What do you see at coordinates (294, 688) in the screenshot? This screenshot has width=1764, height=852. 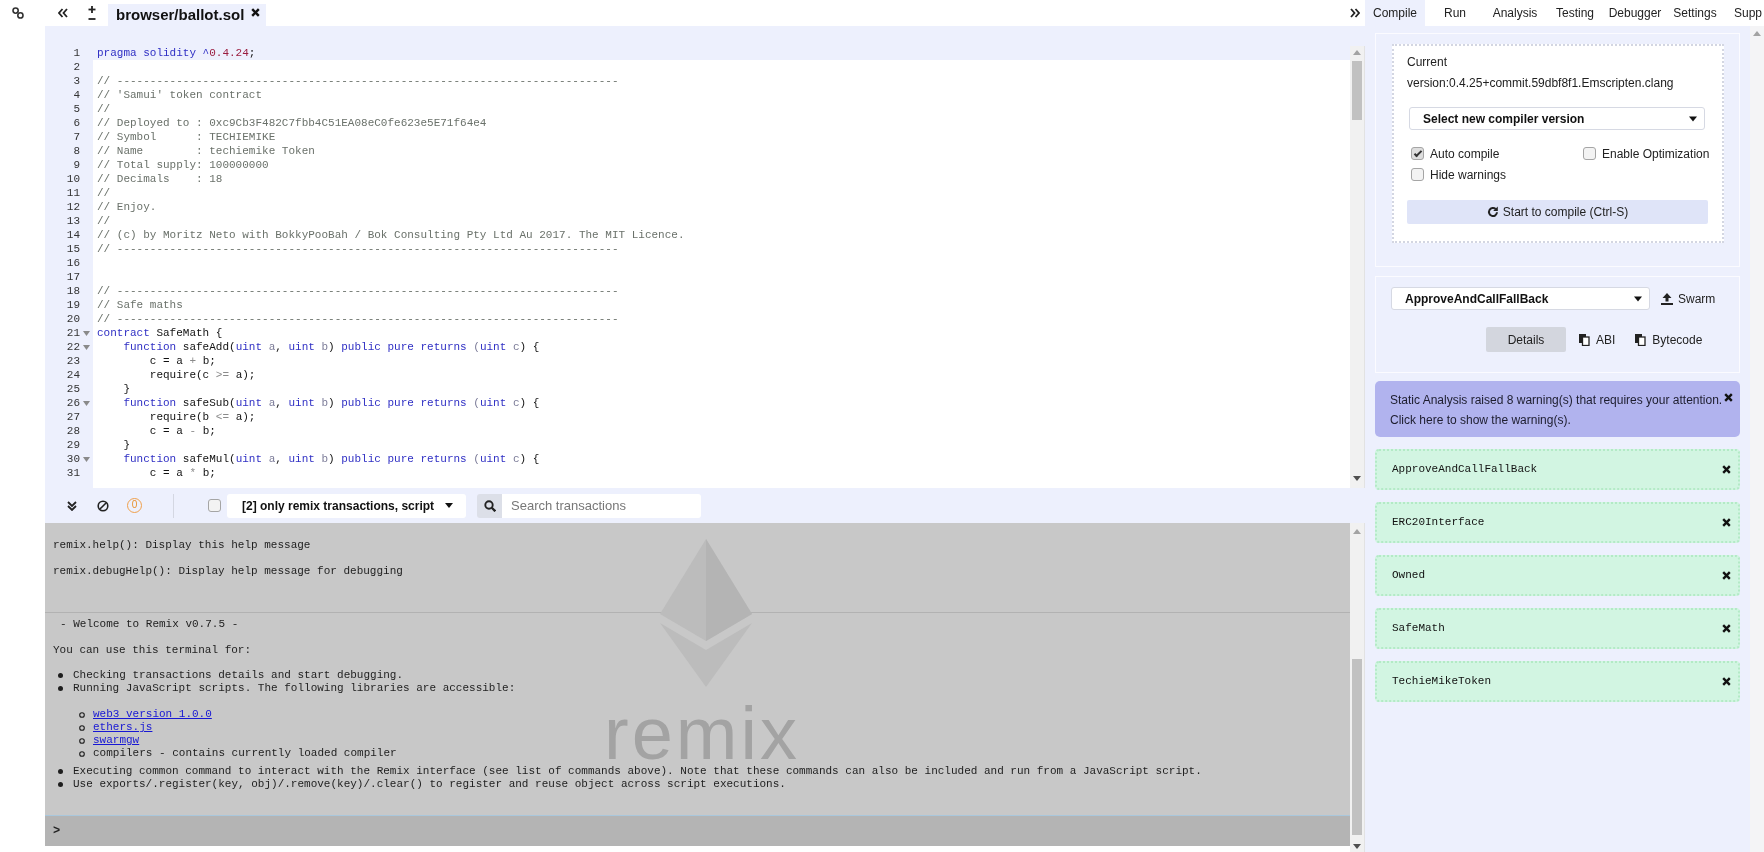 I see `terminal-text: Running JavaScript scripts. The following libraries are accessible:` at bounding box center [294, 688].